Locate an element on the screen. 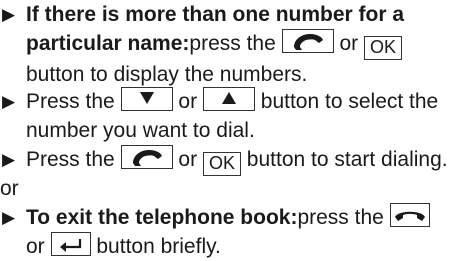 This screenshot has width=462, height=261. hang-up-button is located at coordinates (409, 215).